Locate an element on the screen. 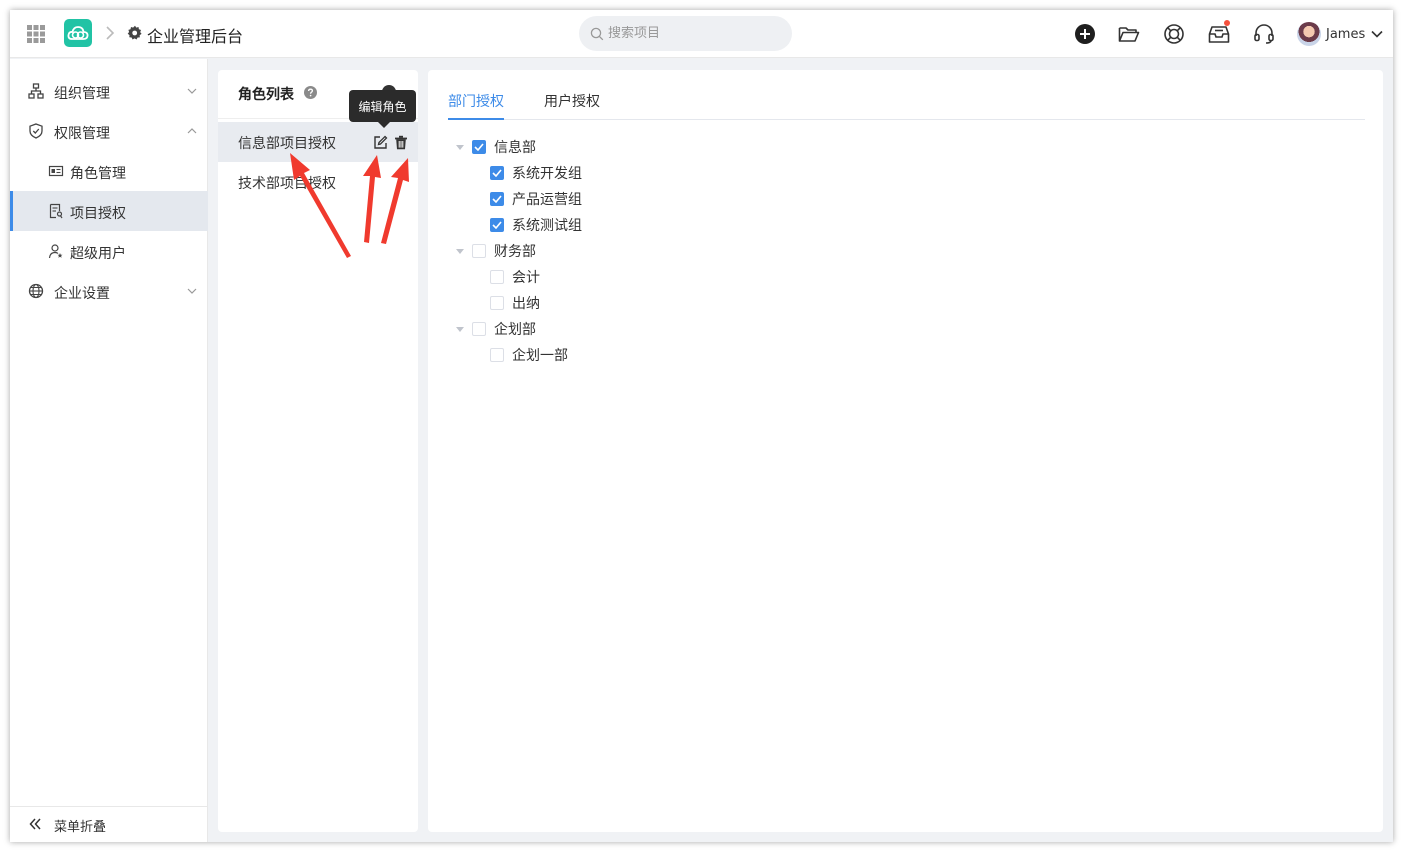  sidebar-item-label: 超级用户 is located at coordinates (98, 254).